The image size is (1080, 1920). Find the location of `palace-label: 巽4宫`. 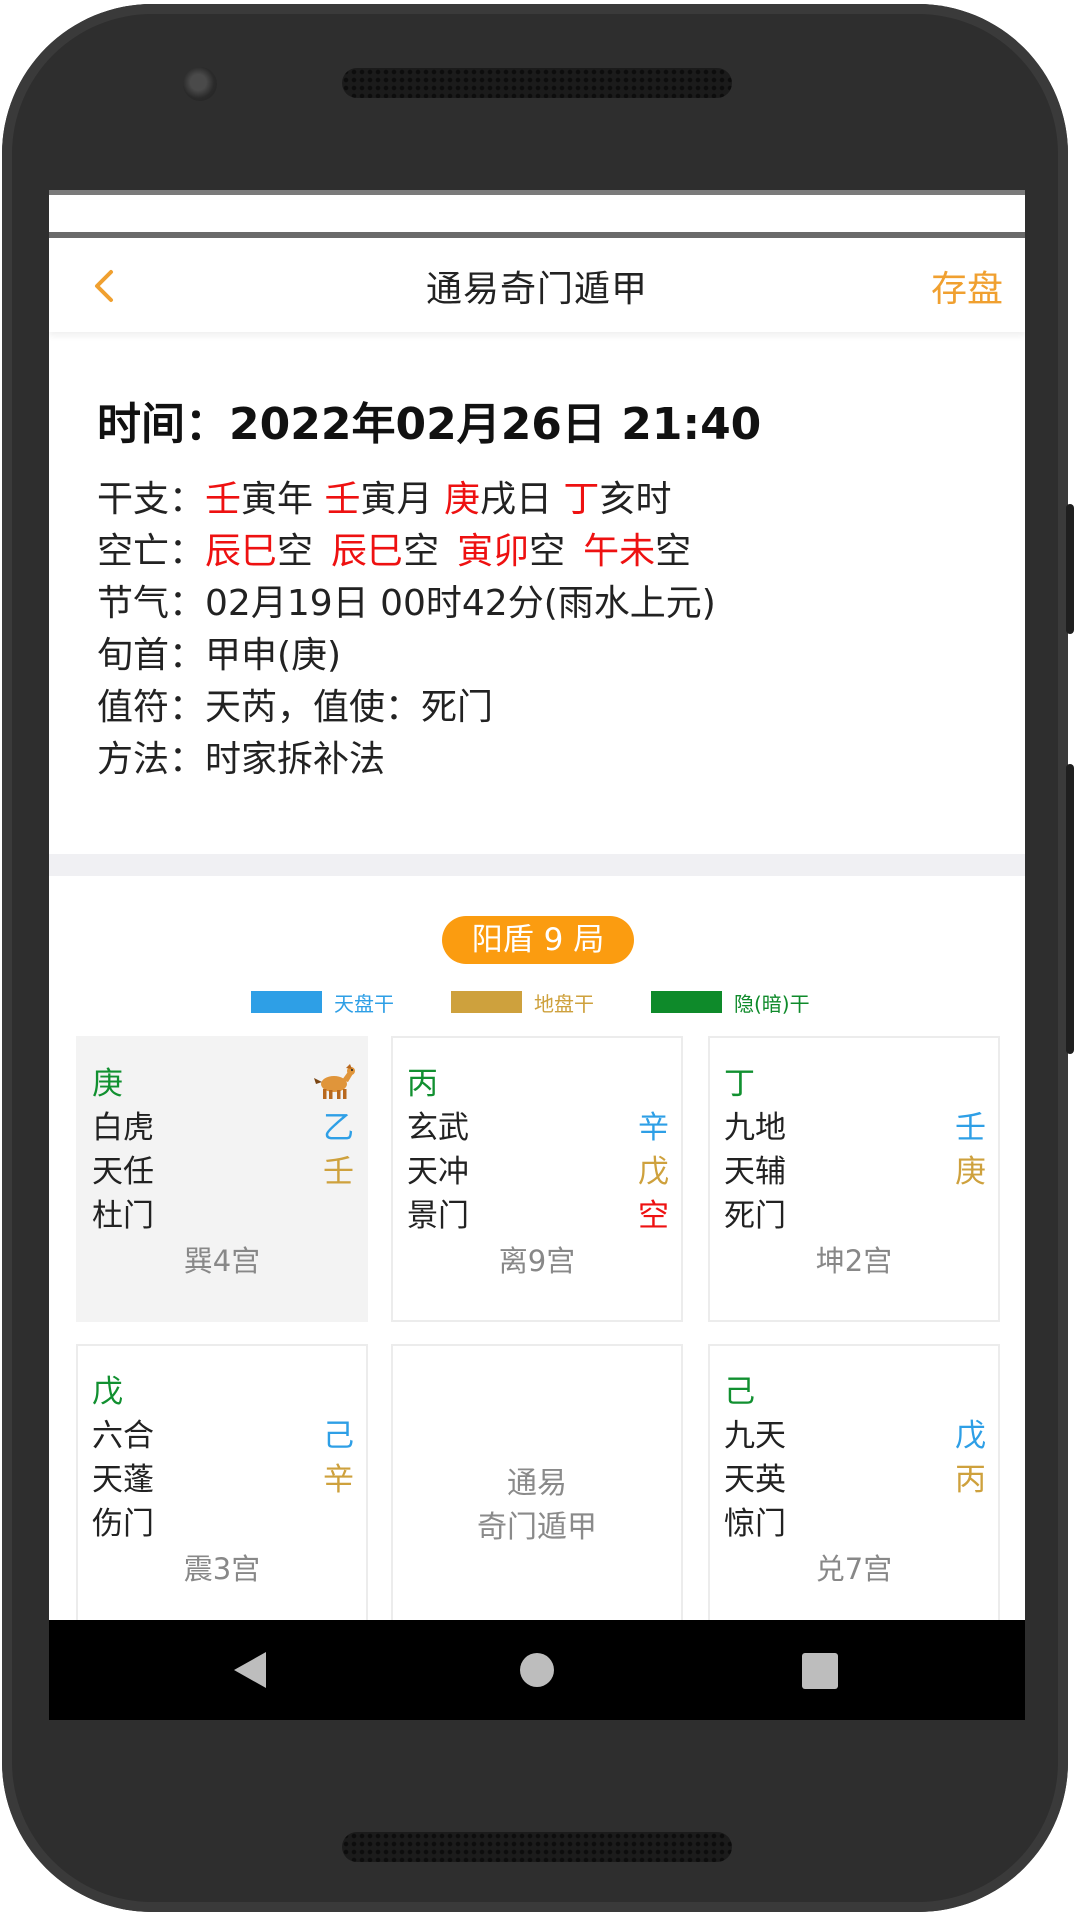

palace-label: 巽4宫 is located at coordinates (222, 1261).